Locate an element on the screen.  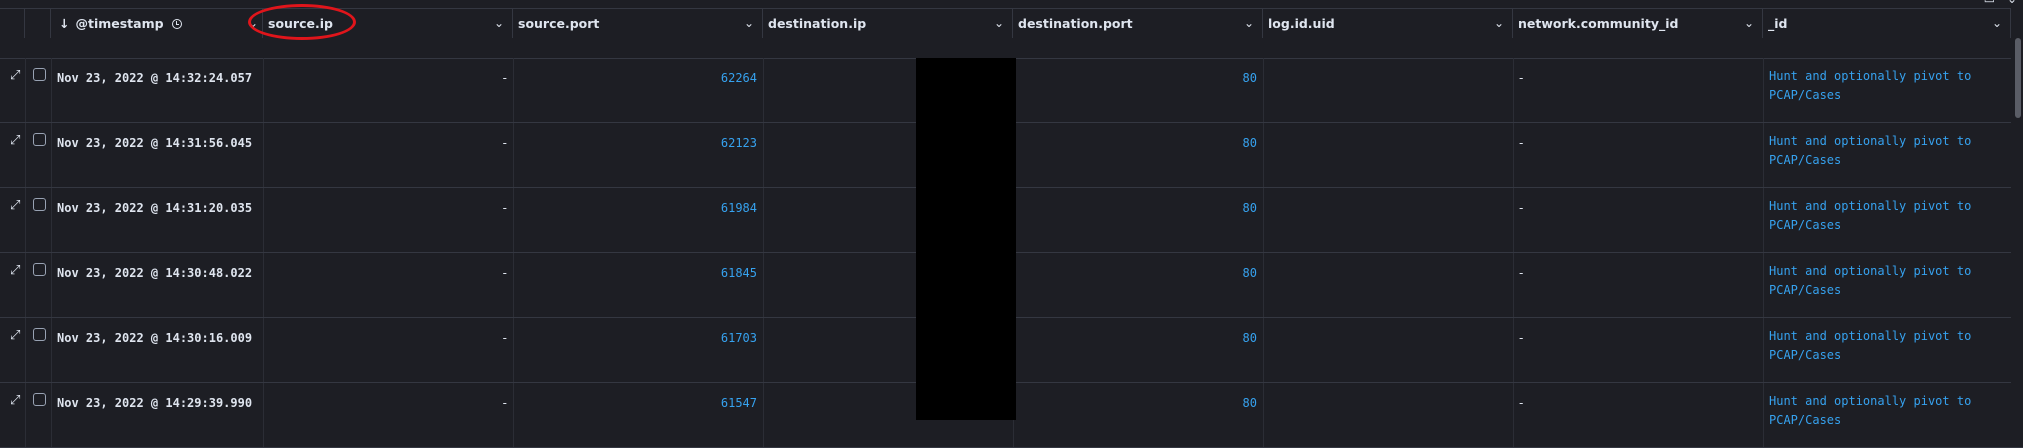
header-network-community-id: network.community_id ⌄ is located at coordinates (1638, 23).